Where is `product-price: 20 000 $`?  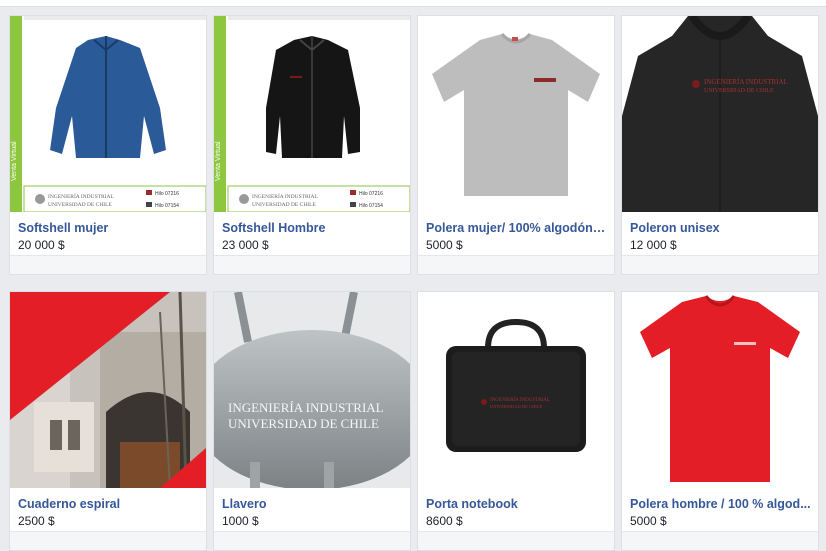 product-price: 20 000 $ is located at coordinates (41, 245).